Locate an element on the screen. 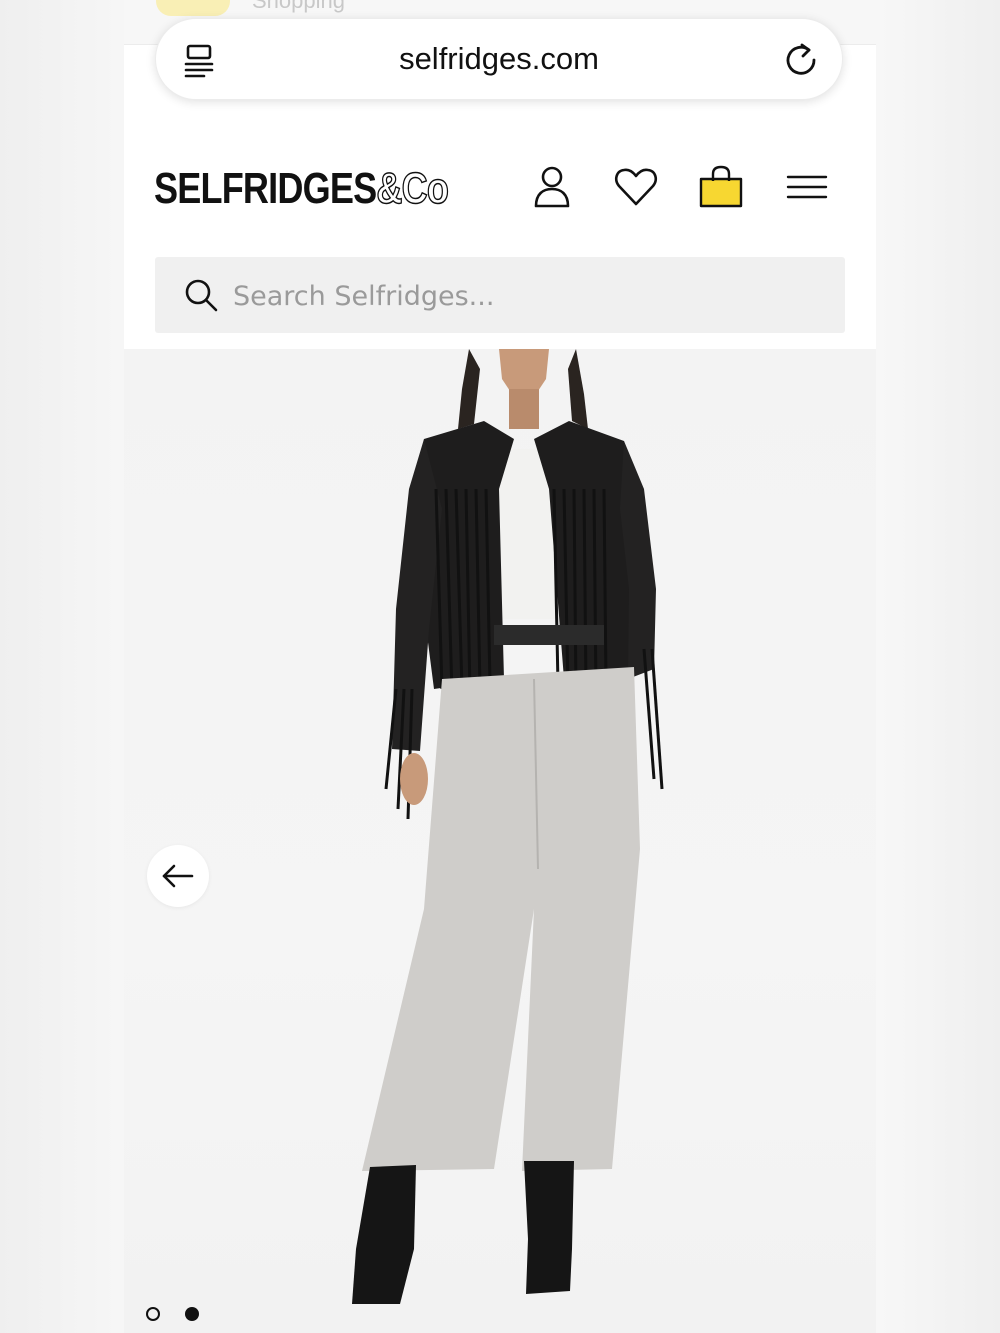 The height and width of the screenshot is (1333, 1000). previous-tab-label: Shopping is located at coordinates (298, 6).